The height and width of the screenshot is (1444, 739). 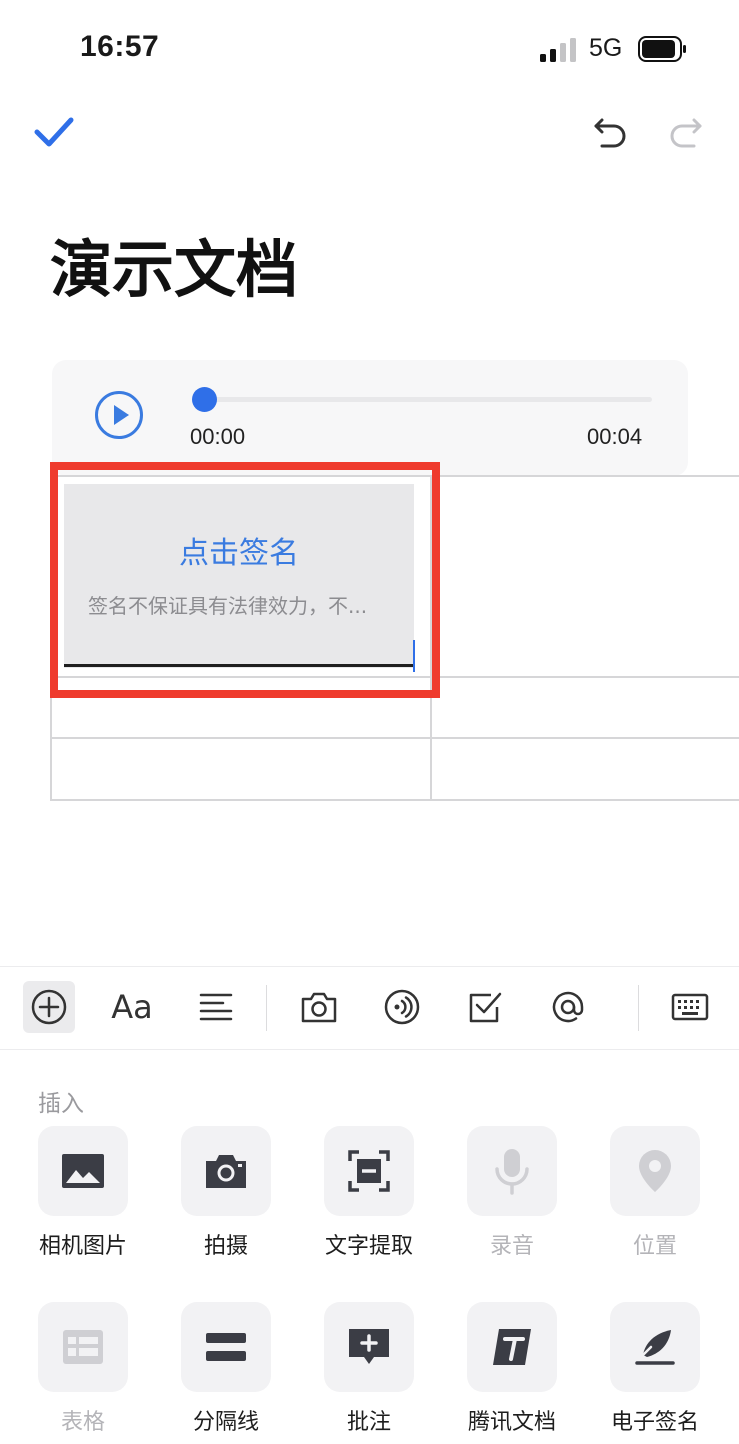 I want to click on audio-progress-thumb, so click(x=204, y=399).